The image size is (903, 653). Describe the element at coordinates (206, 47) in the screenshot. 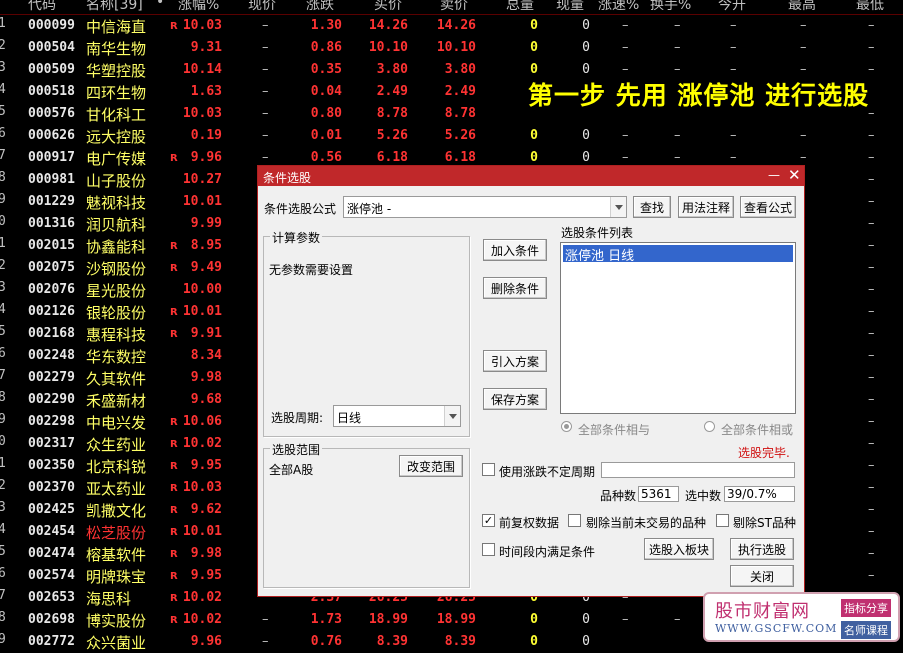

I see `cell-pct: 9.31` at that location.